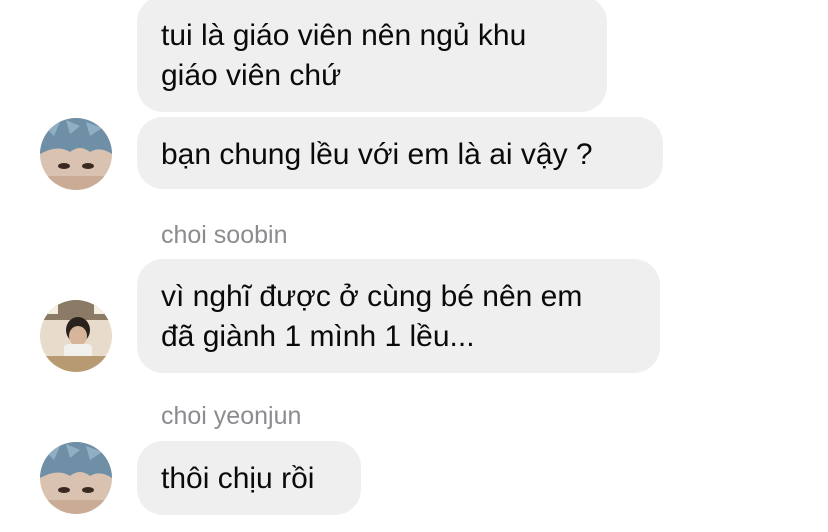  What do you see at coordinates (224, 235) in the screenshot?
I see `sender-name: choi soobin` at bounding box center [224, 235].